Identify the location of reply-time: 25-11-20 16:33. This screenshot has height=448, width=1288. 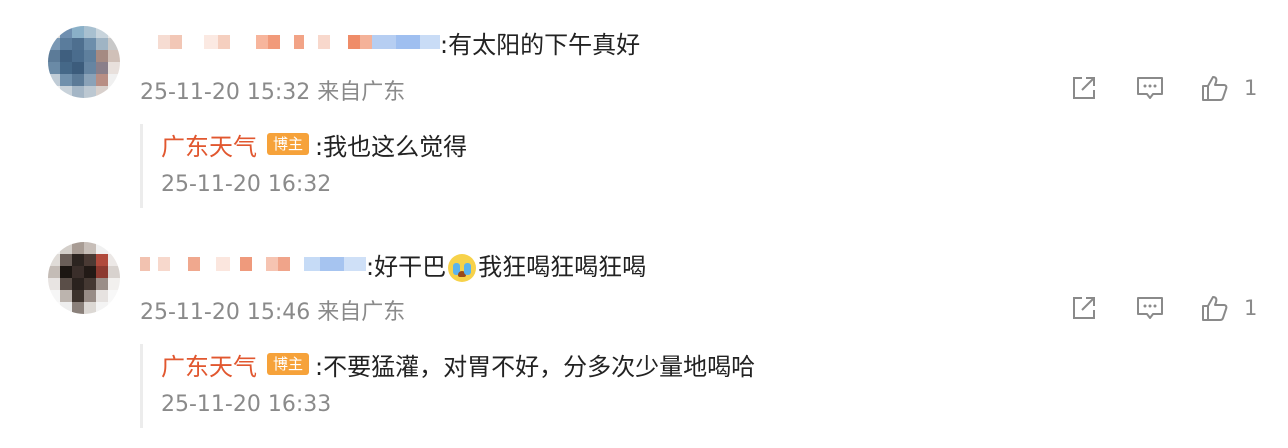
(246, 404).